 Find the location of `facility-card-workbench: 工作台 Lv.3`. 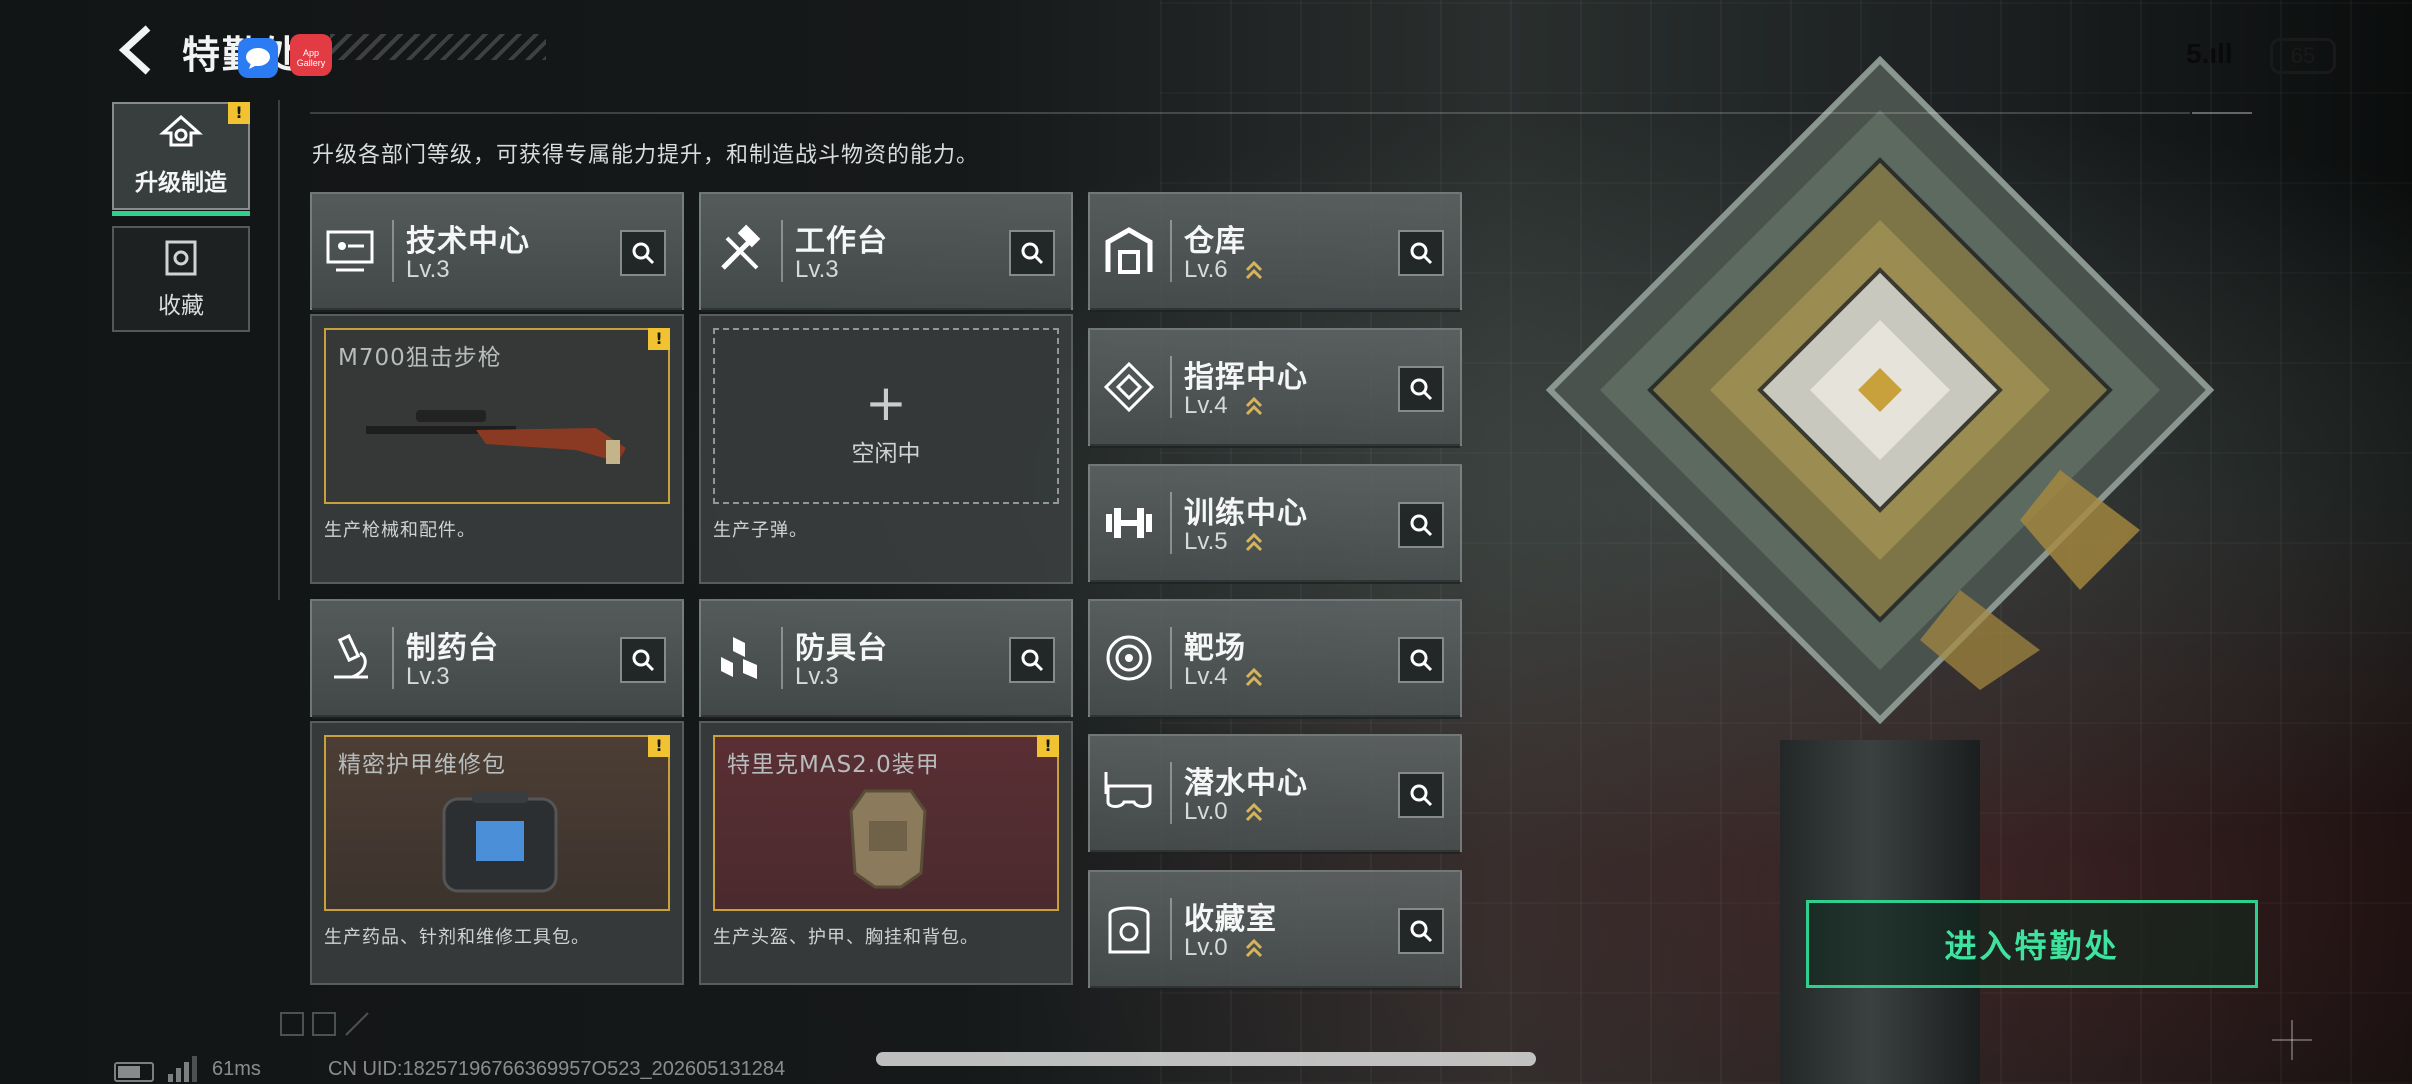

facility-card-workbench: 工作台 Lv.3 is located at coordinates (886, 252).